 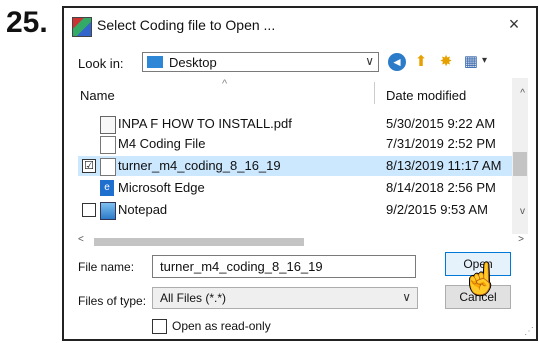 I want to click on resize-grip-icon: ⋰, so click(x=529, y=331).